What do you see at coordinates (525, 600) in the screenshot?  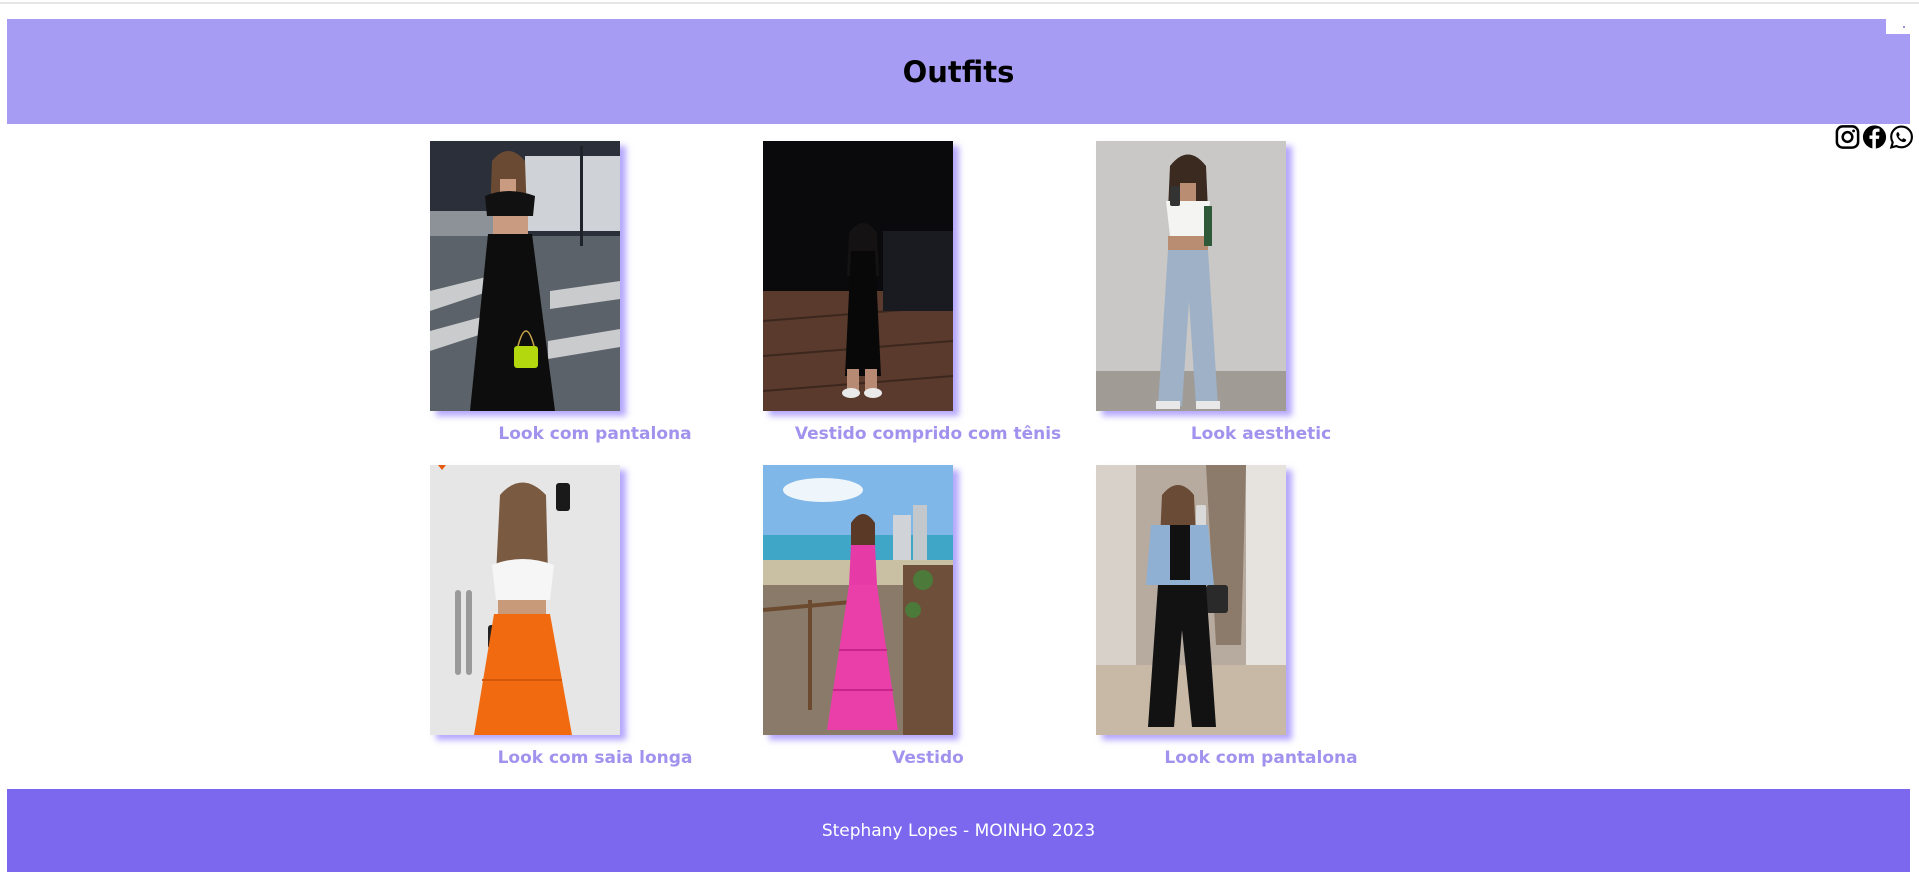 I see `outfit-photo-look-com-saia-longa` at bounding box center [525, 600].